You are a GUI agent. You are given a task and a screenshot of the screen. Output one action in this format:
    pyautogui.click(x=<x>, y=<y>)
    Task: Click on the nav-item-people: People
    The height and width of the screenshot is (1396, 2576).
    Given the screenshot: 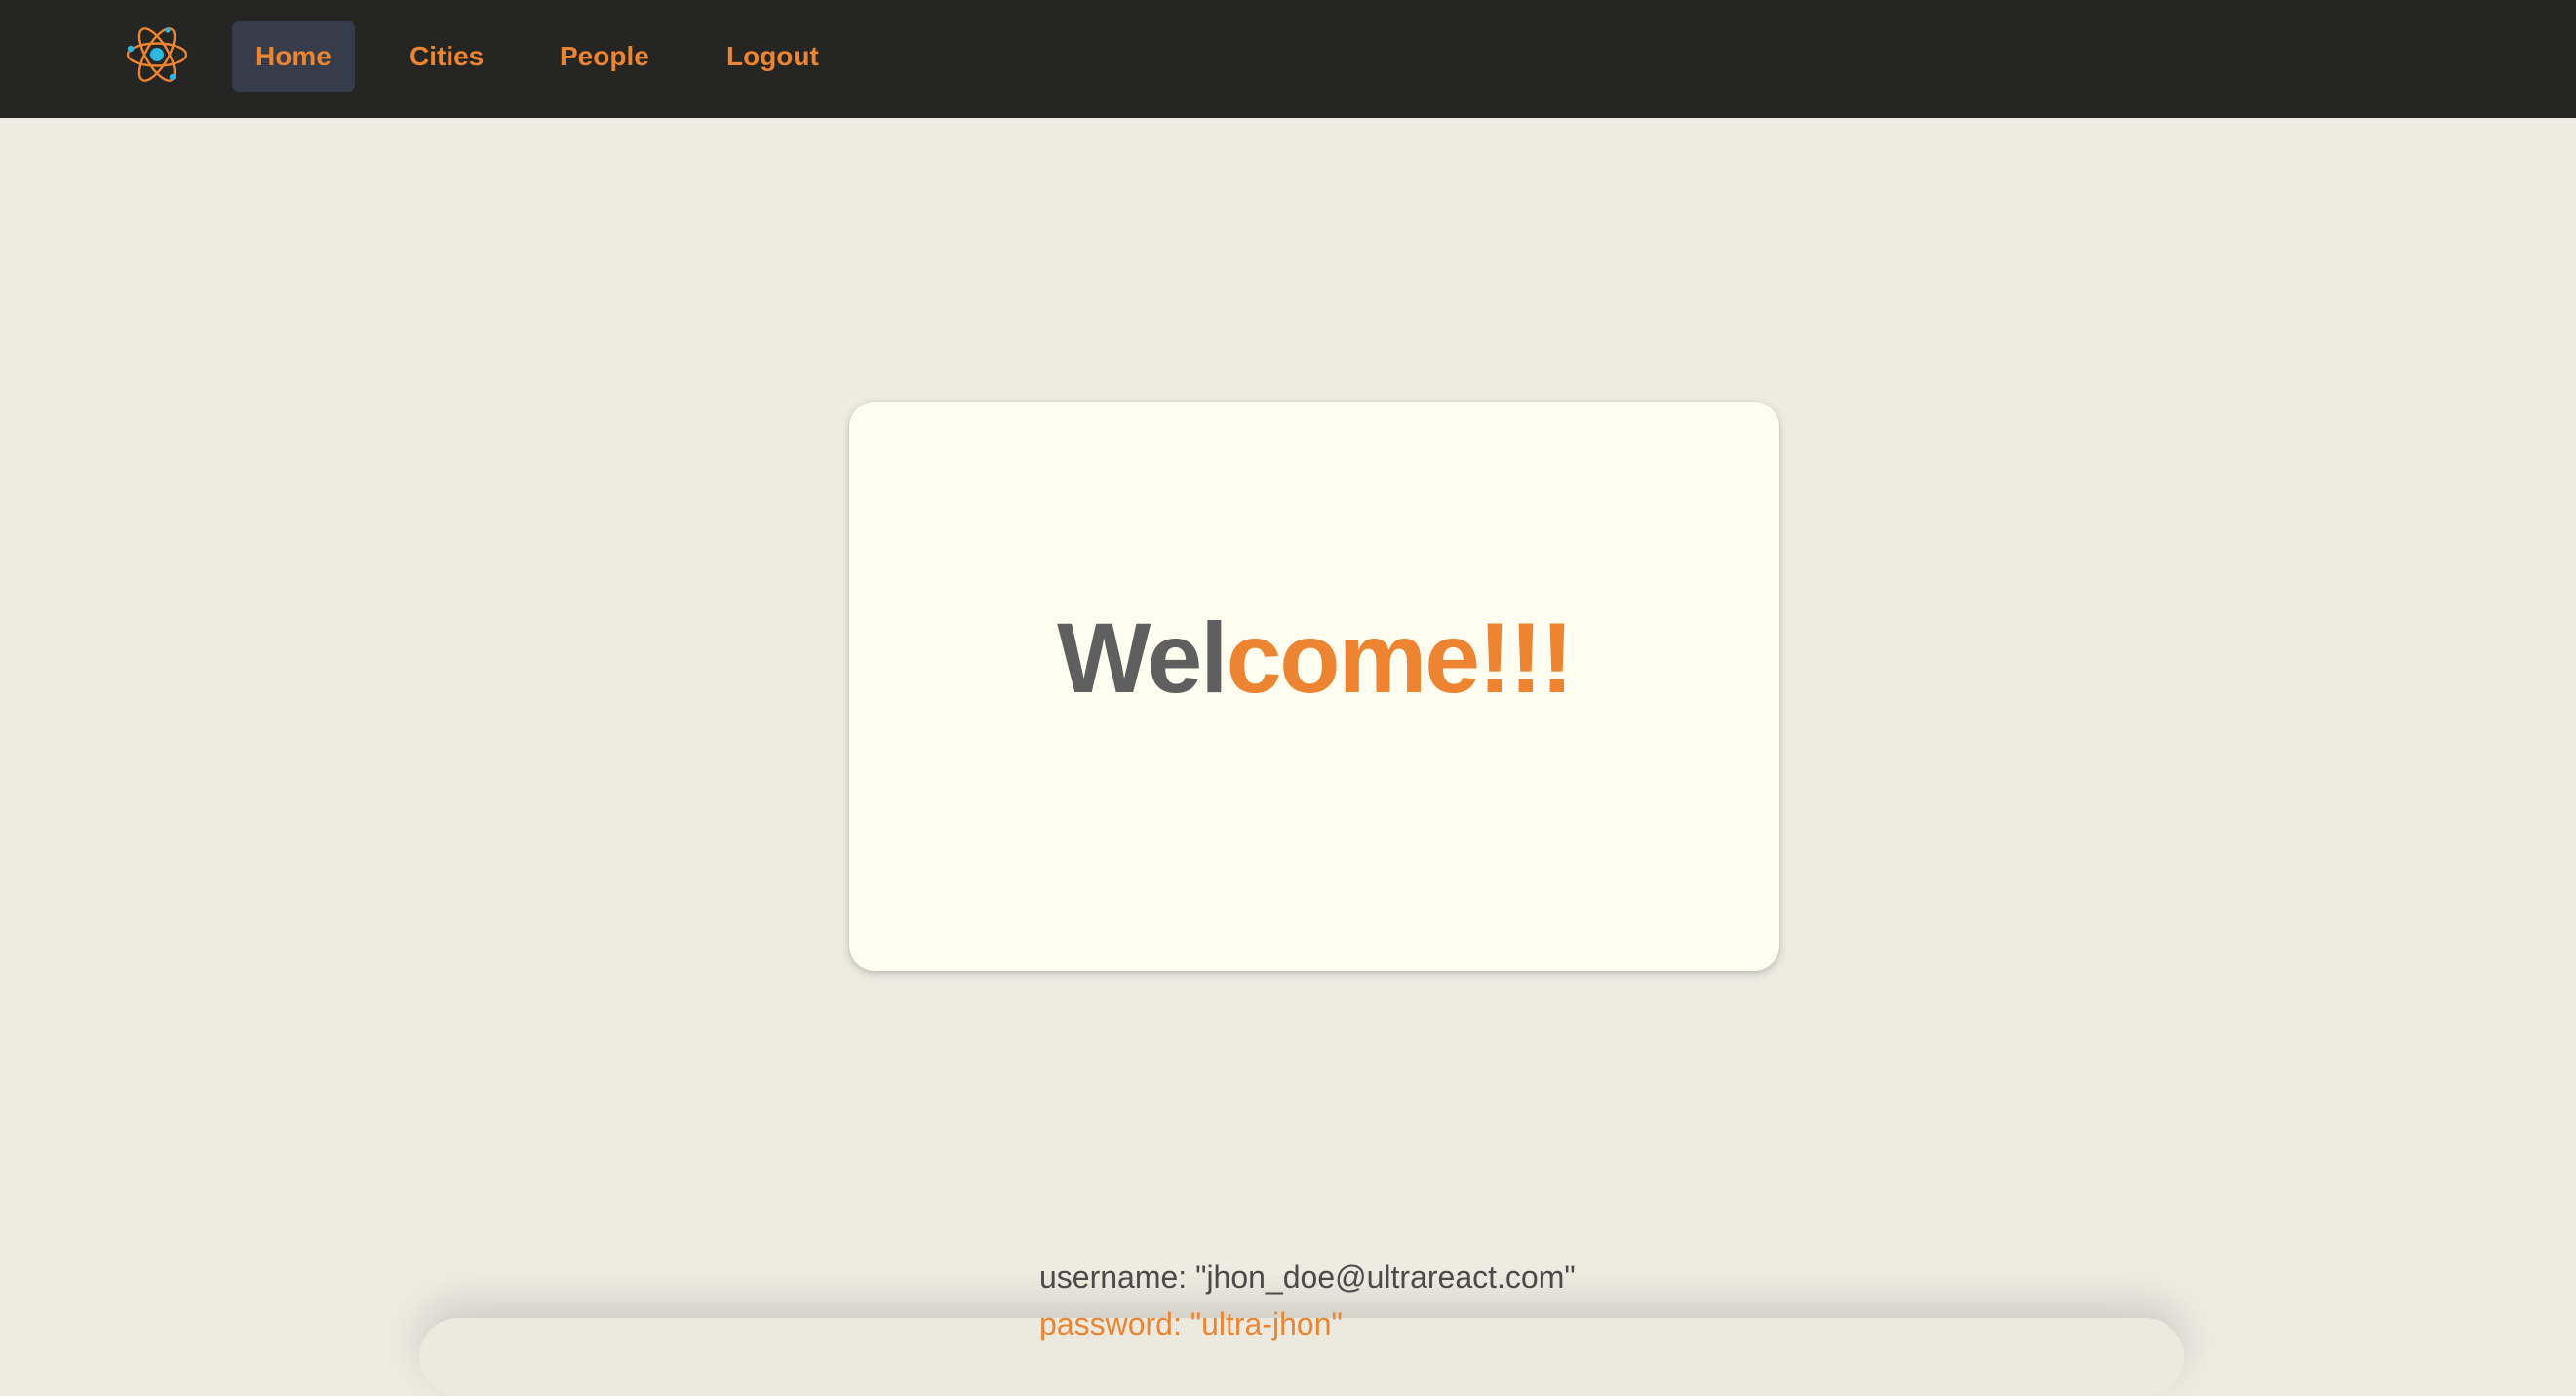 What is the action you would take?
    pyautogui.click(x=604, y=56)
    